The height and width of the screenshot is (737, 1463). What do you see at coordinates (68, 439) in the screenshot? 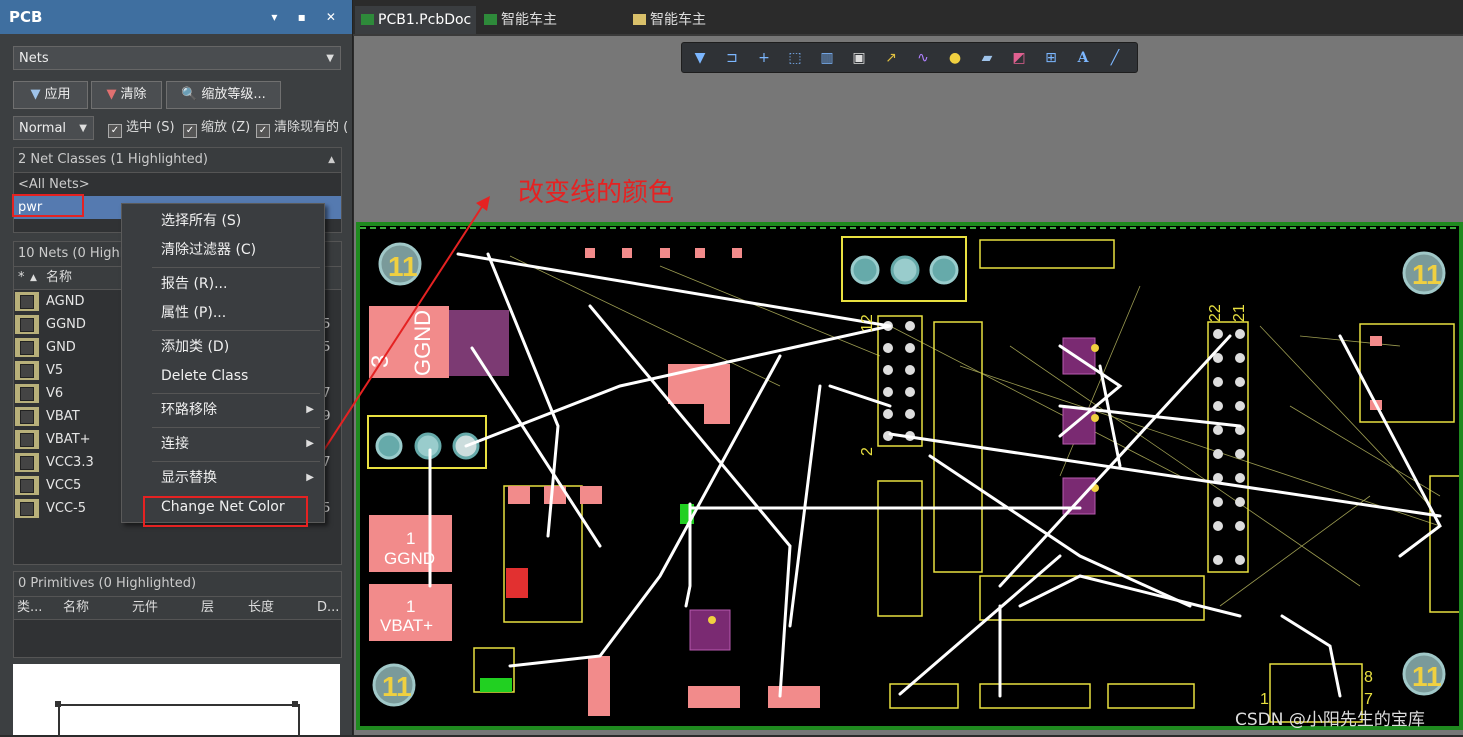
I see `net-name: VBAT+` at bounding box center [68, 439].